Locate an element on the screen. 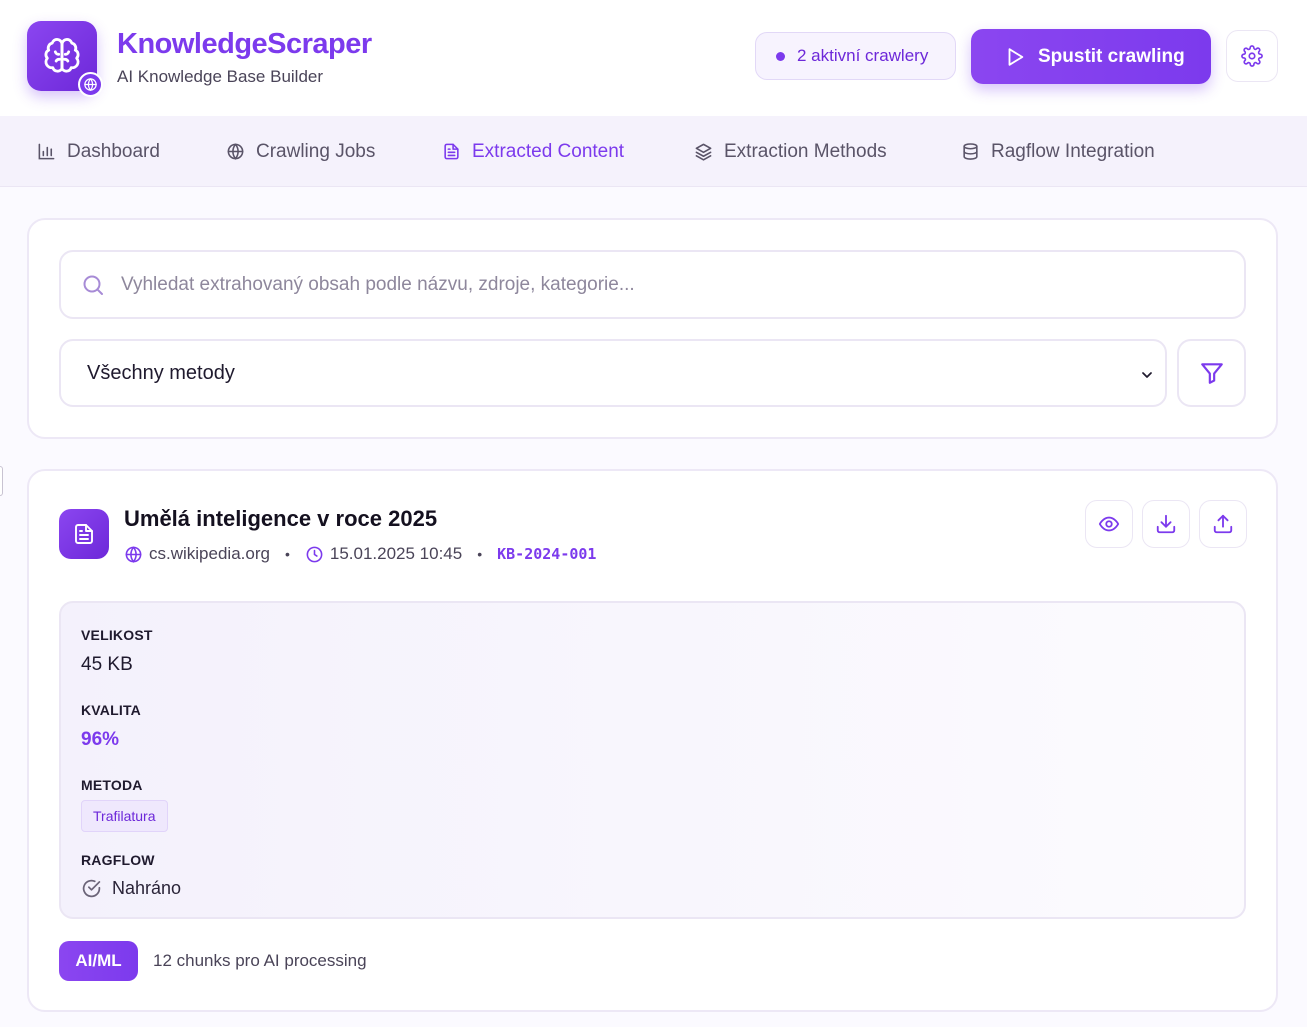 This screenshot has width=1307, height=1027. tab-label: Dashboard is located at coordinates (113, 151).